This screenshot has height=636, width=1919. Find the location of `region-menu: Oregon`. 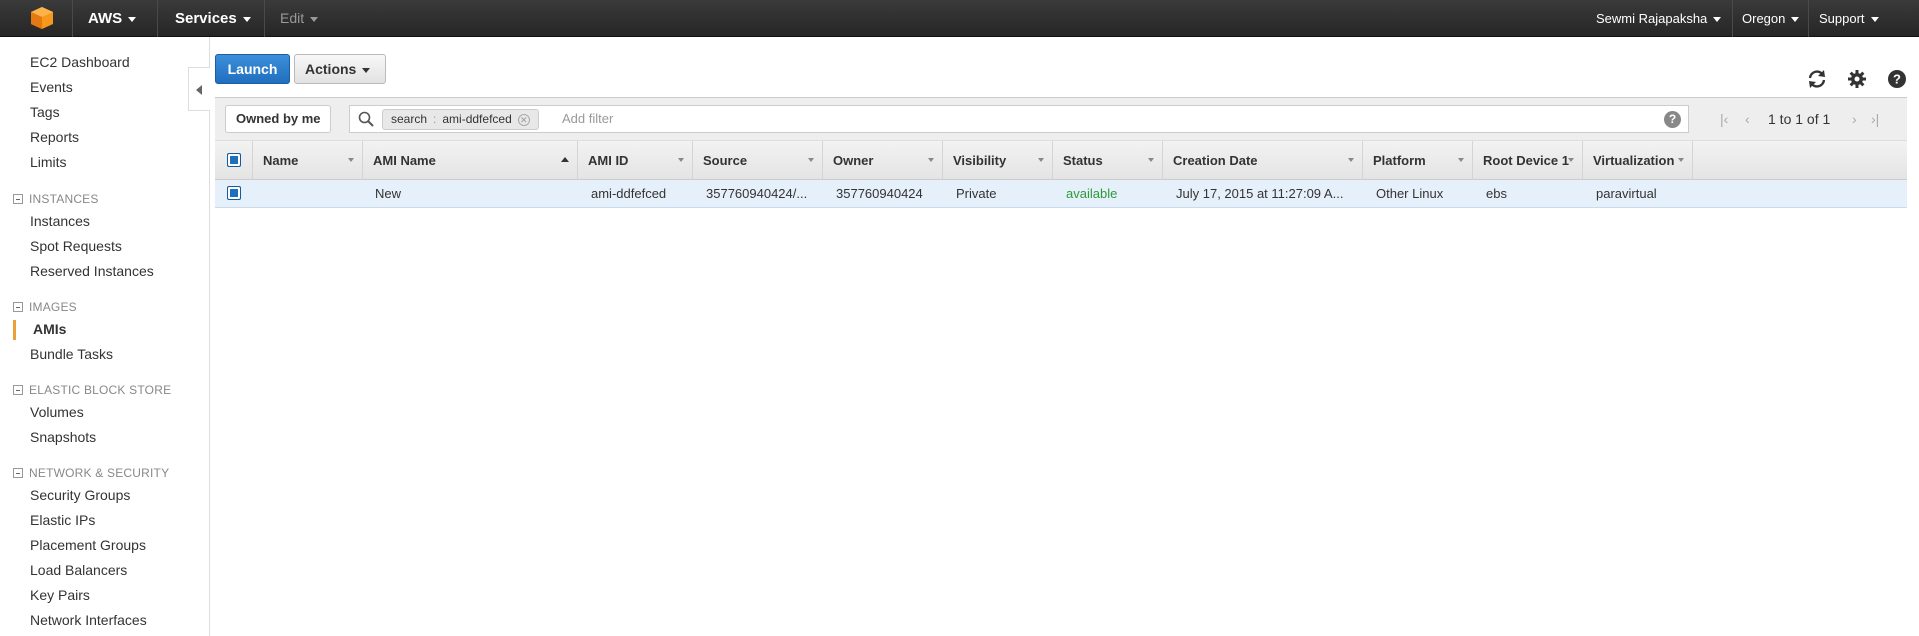

region-menu: Oregon is located at coordinates (1771, 18).